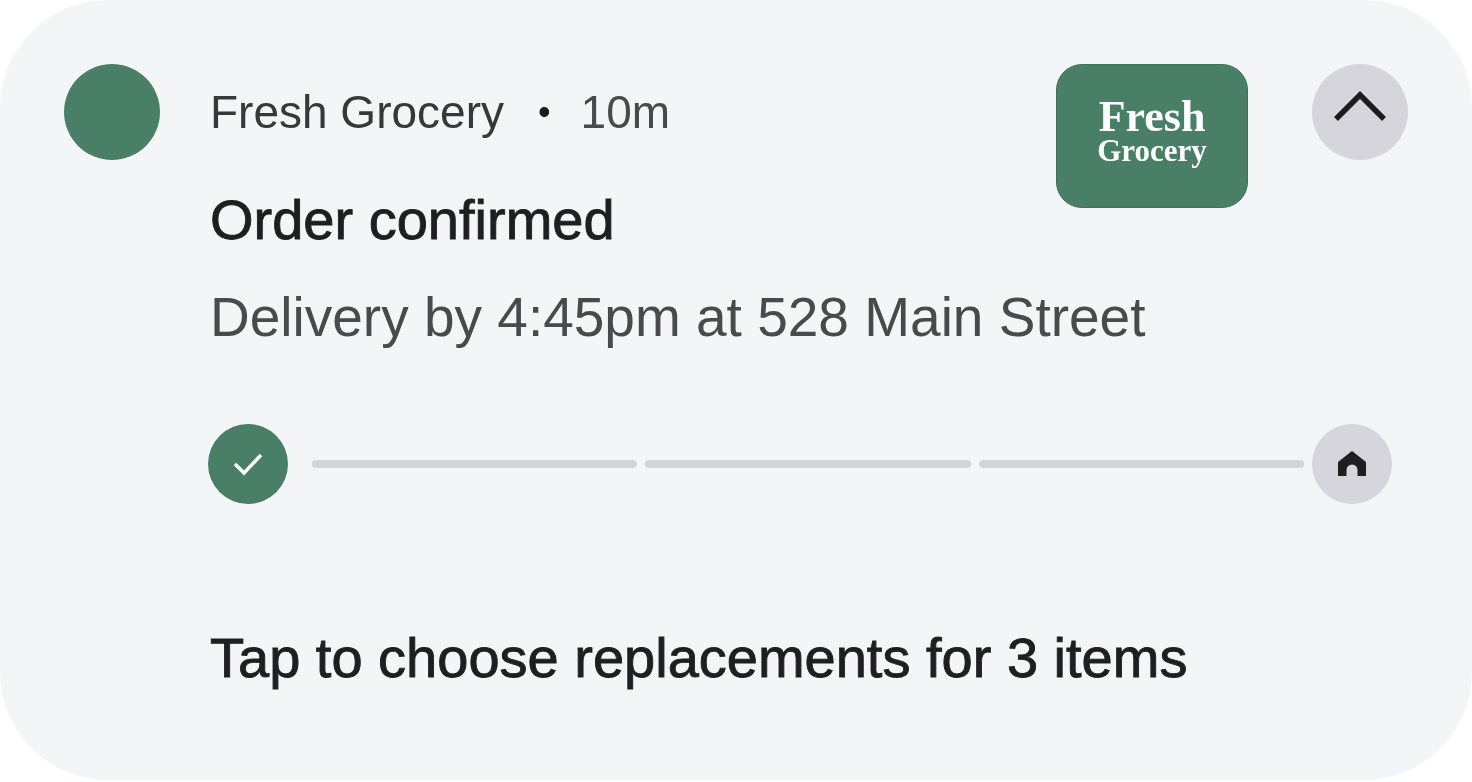 Image resolution: width=1472 pixels, height=782 pixels. Describe the element at coordinates (1152, 151) in the screenshot. I see `logo-subtitle: Grocery` at that location.